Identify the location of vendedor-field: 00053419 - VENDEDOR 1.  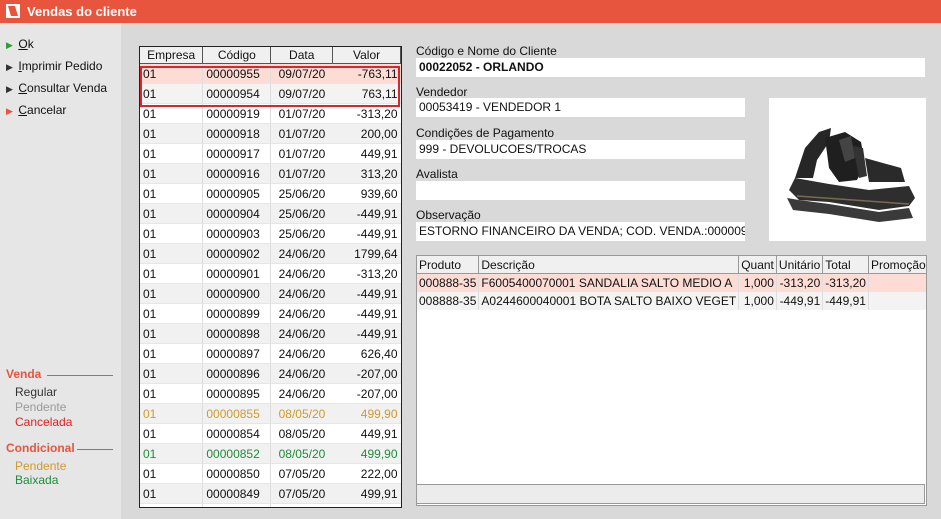
(580, 107).